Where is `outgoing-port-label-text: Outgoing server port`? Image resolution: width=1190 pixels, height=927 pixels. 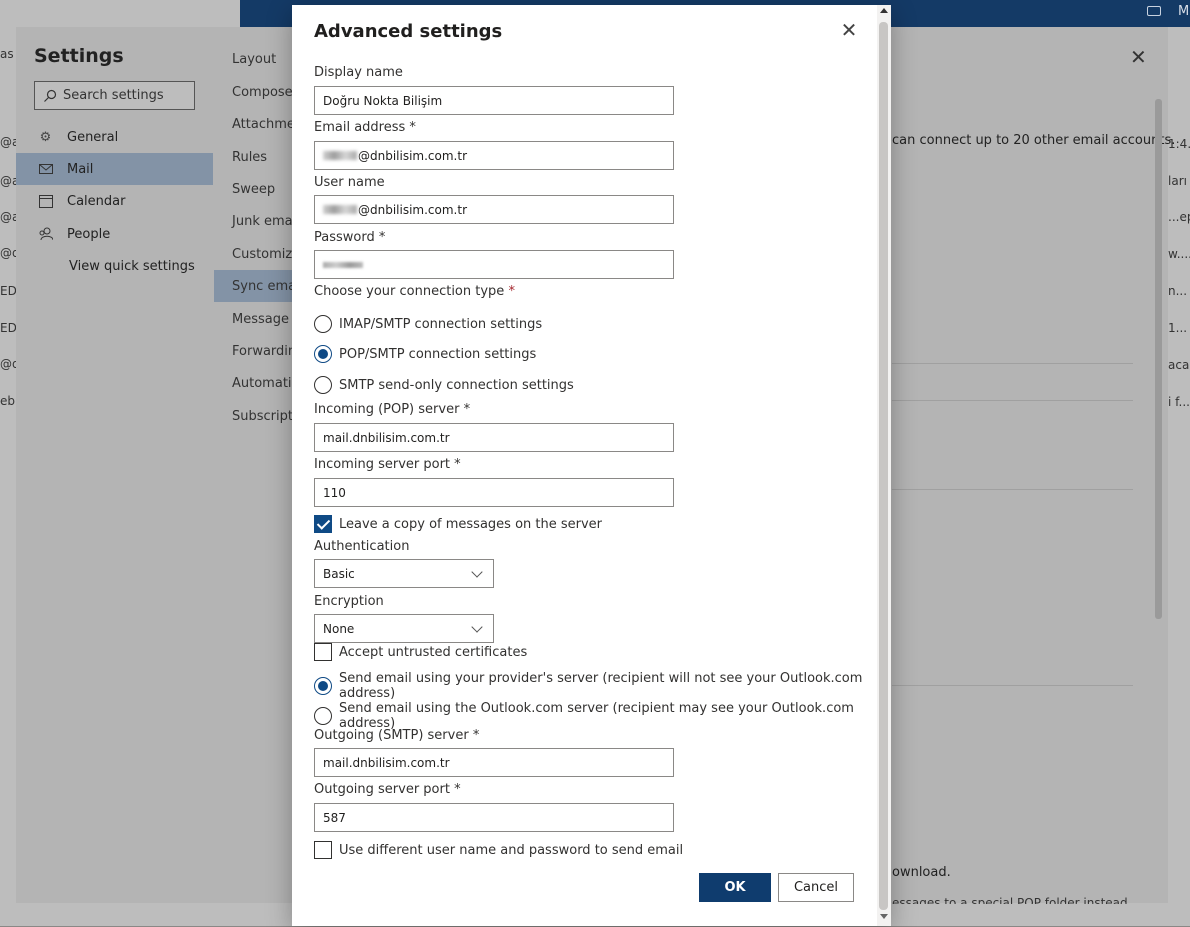
outgoing-port-label-text: Outgoing server port is located at coordinates (382, 789).